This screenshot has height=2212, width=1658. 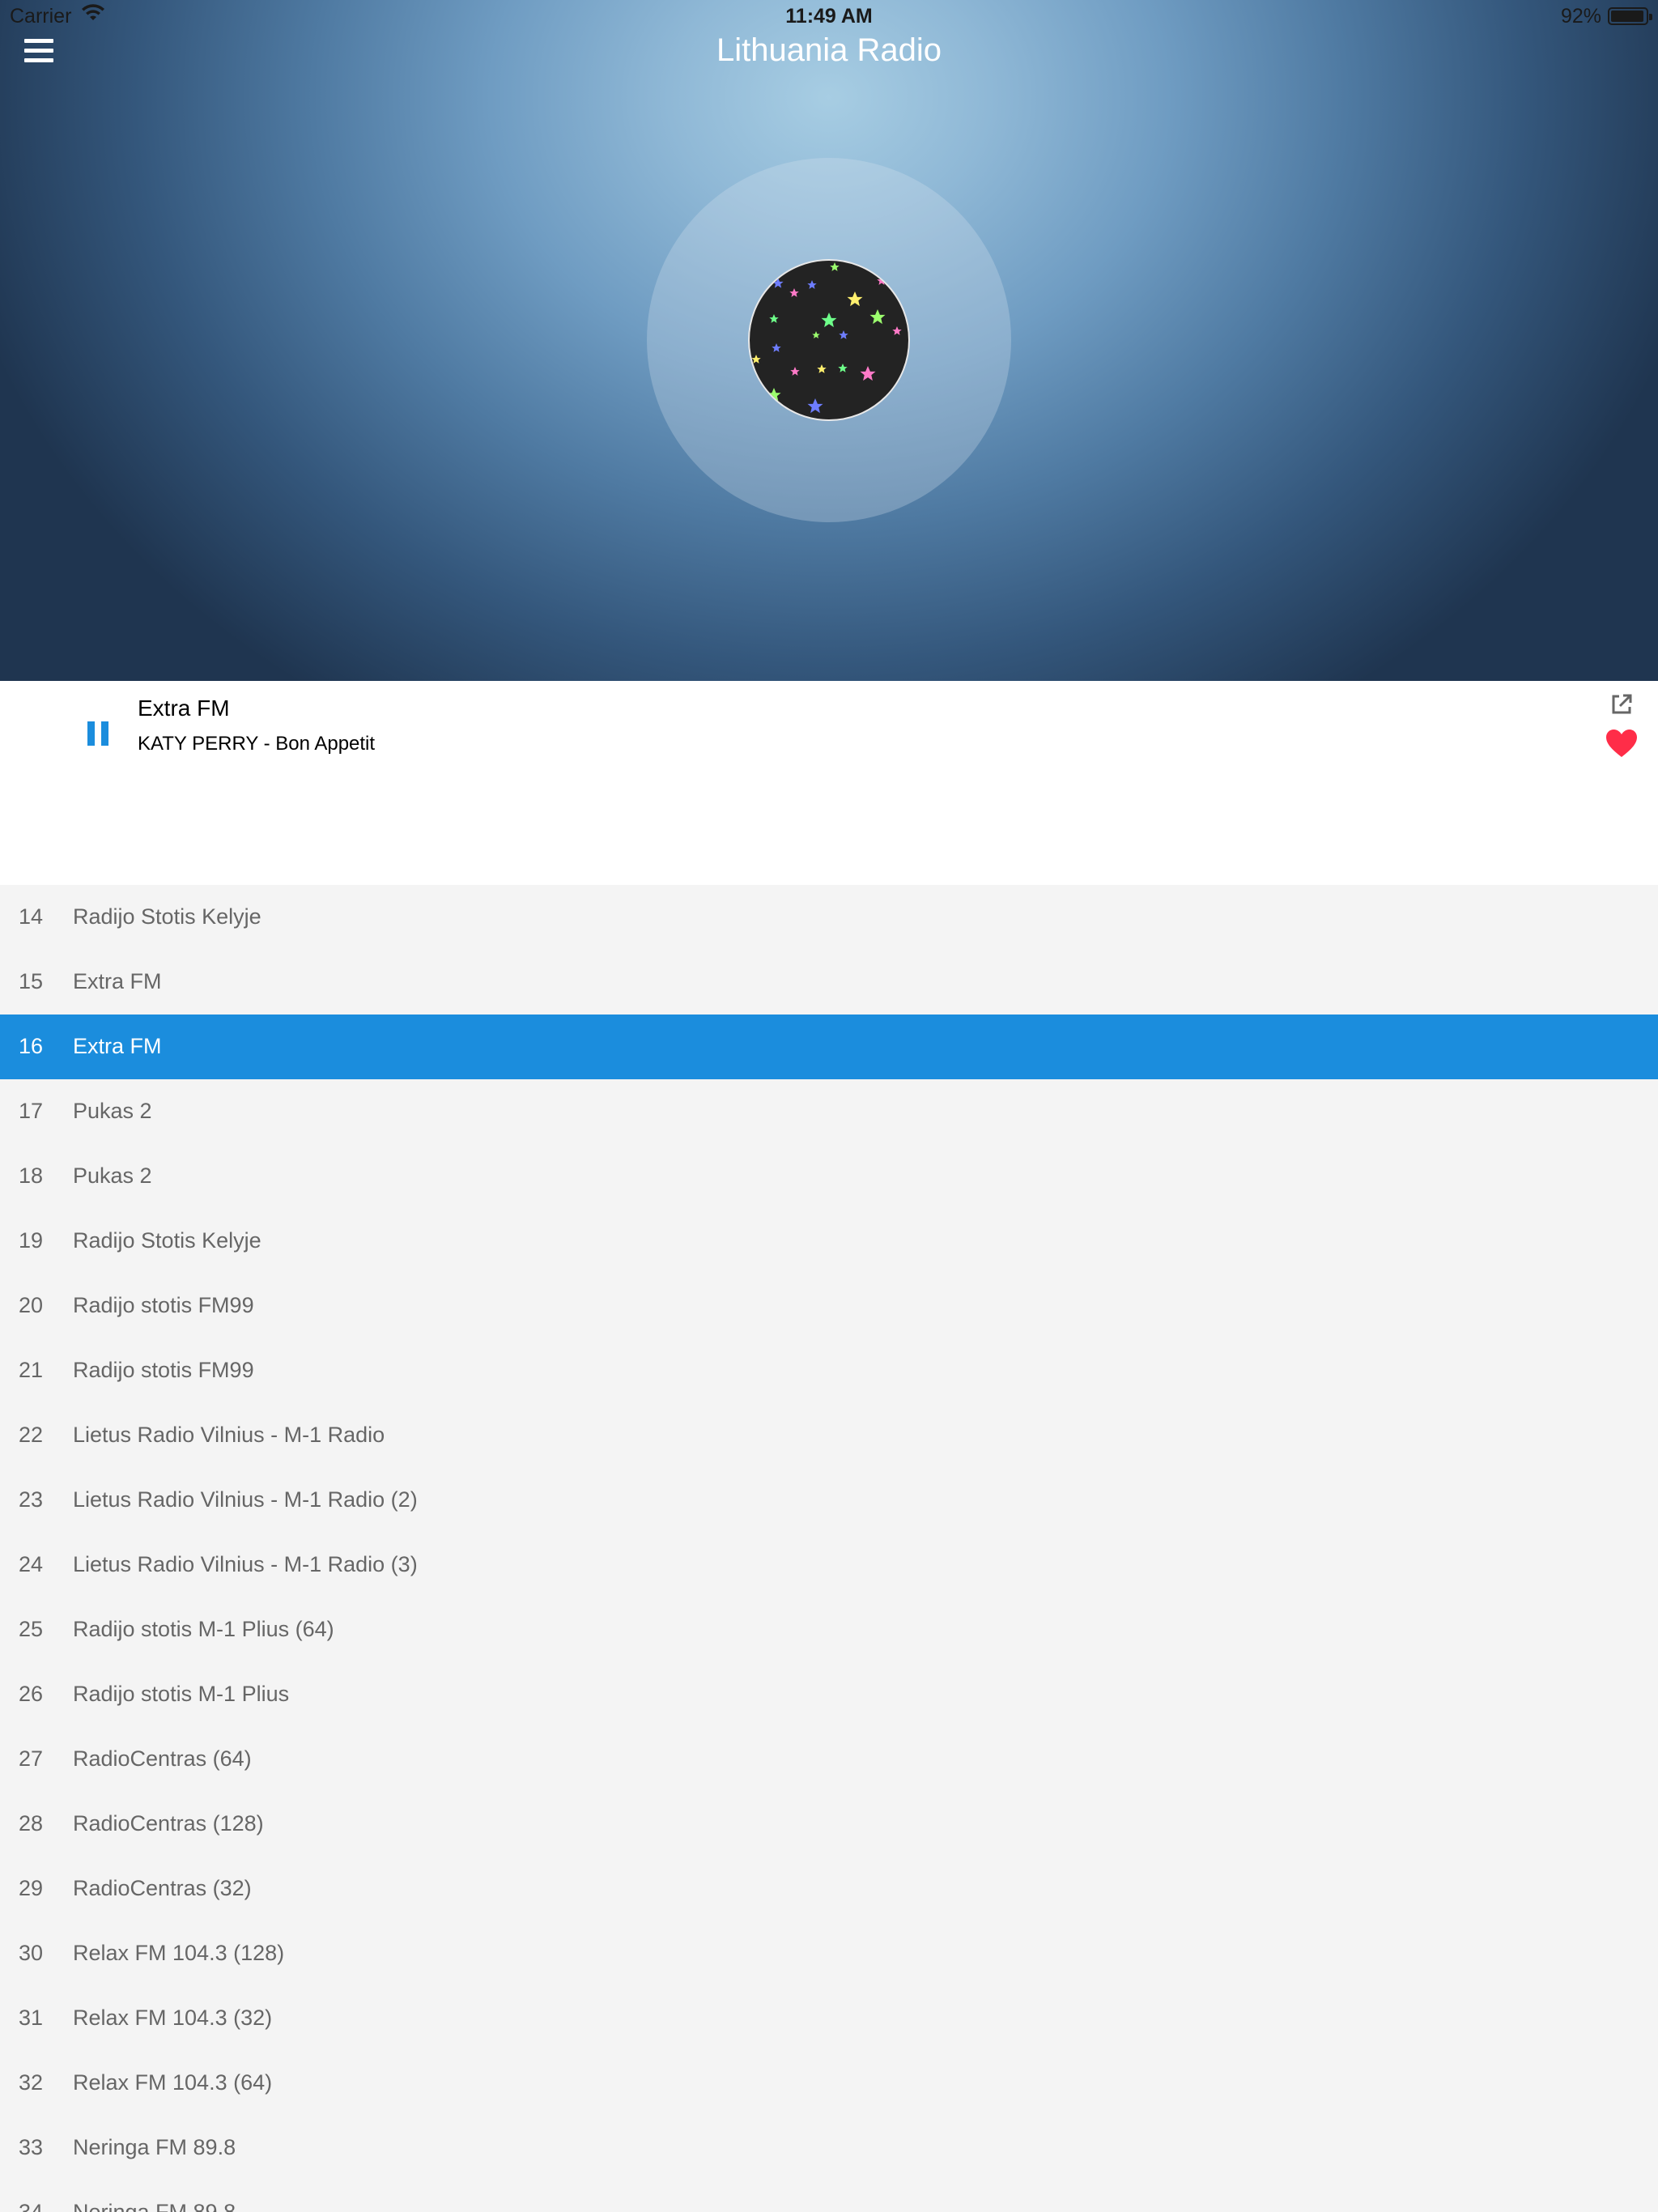 What do you see at coordinates (829, 2083) in the screenshot?
I see `station-row: 32 Relax FM 104.3 (64)` at bounding box center [829, 2083].